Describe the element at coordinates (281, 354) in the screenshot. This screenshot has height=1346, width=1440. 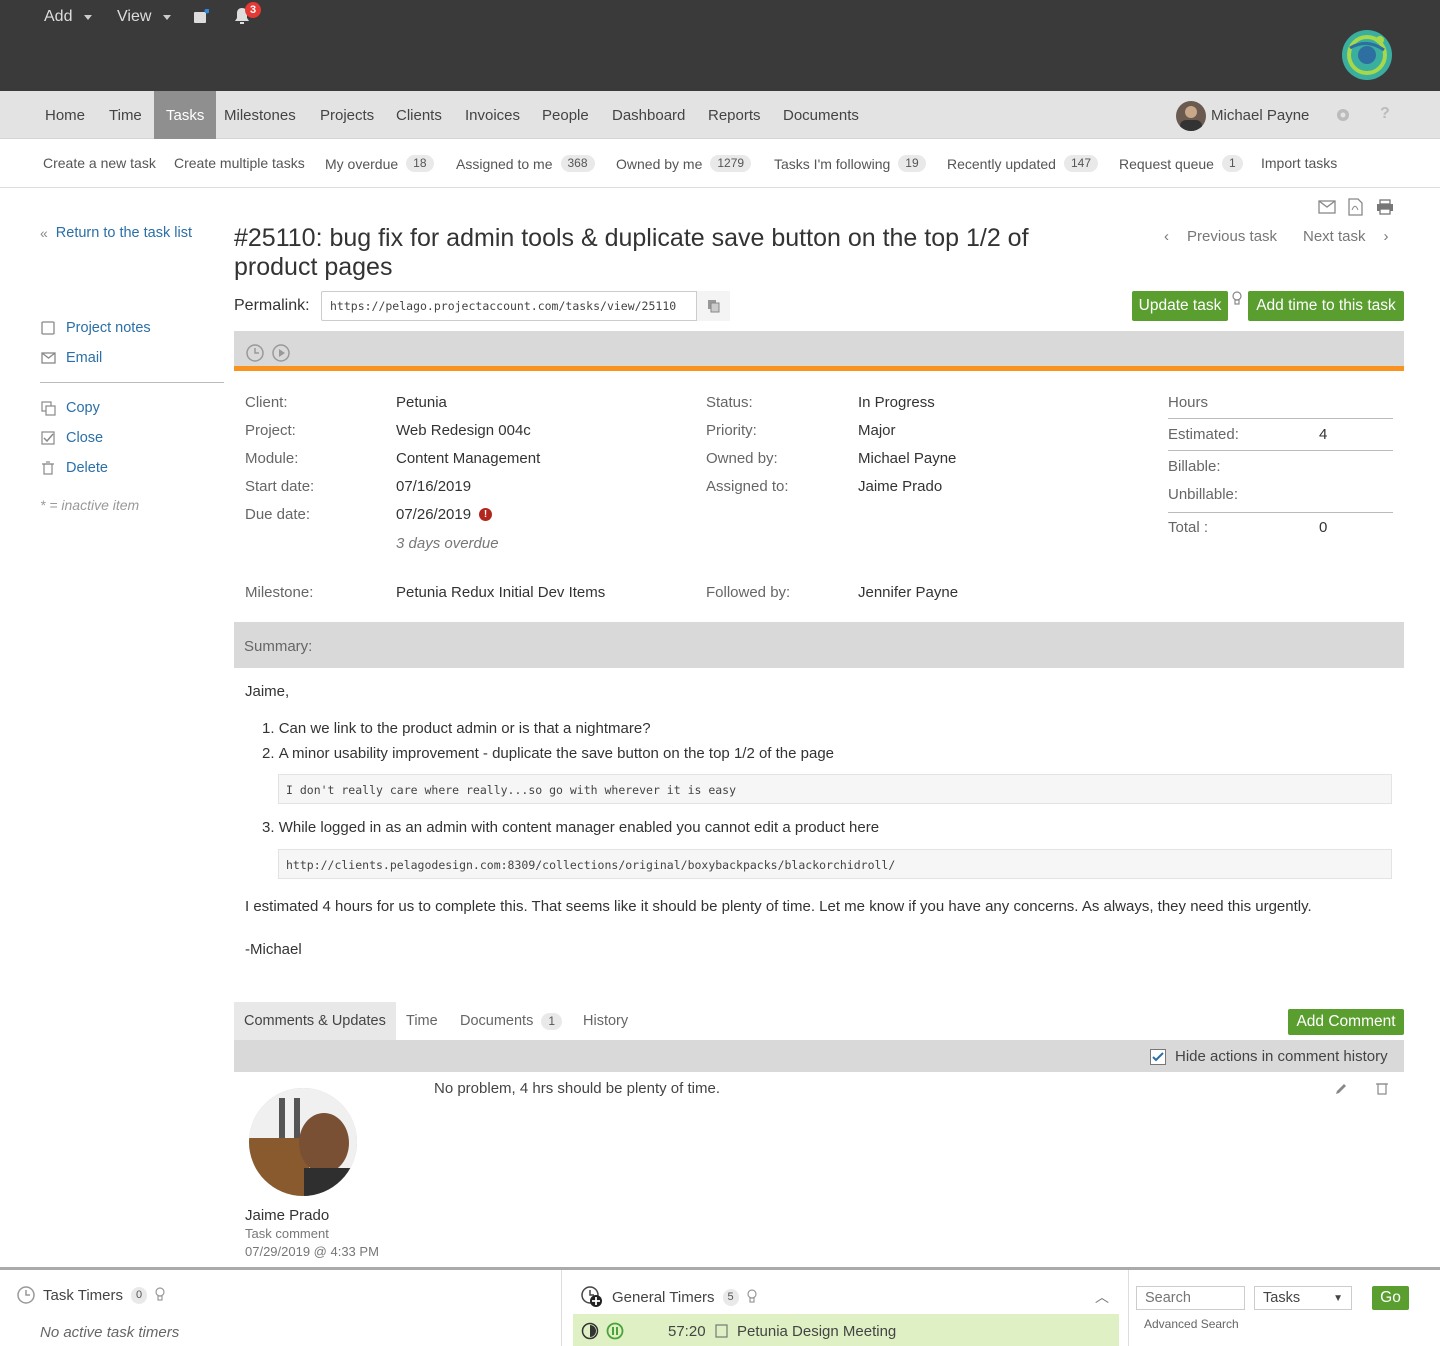
I see `play-icon` at that location.